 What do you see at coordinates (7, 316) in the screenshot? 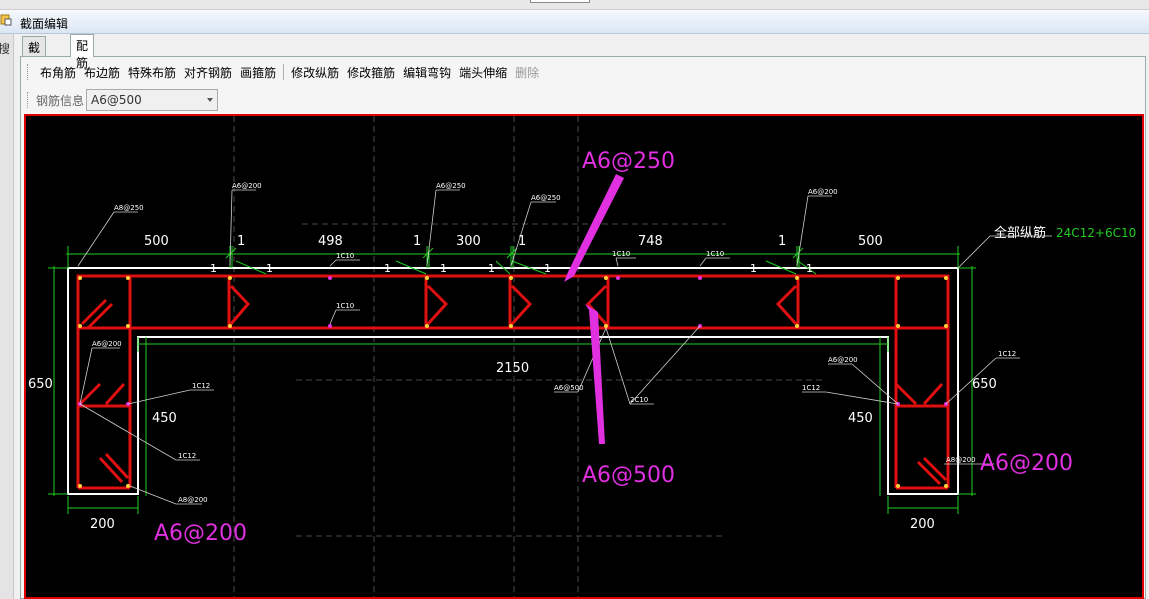
I see `left-side-strip: 搜` at bounding box center [7, 316].